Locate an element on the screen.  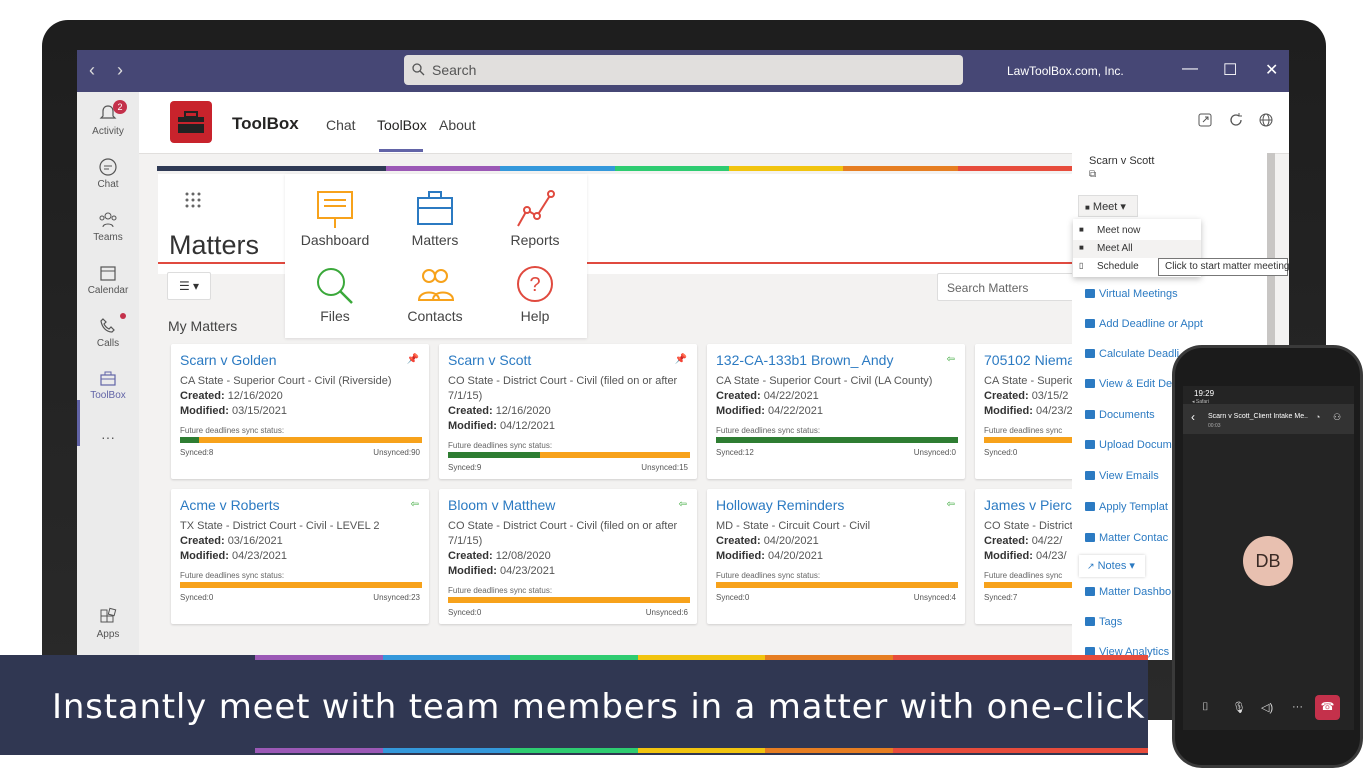
panel-link: Documents is located at coordinates (1120, 415).